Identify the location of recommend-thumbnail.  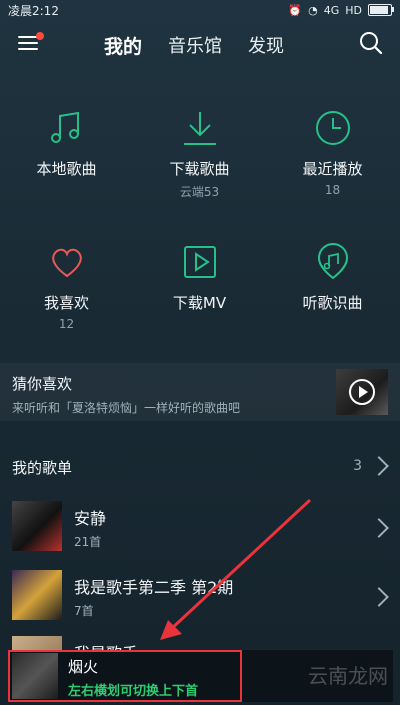
(362, 392).